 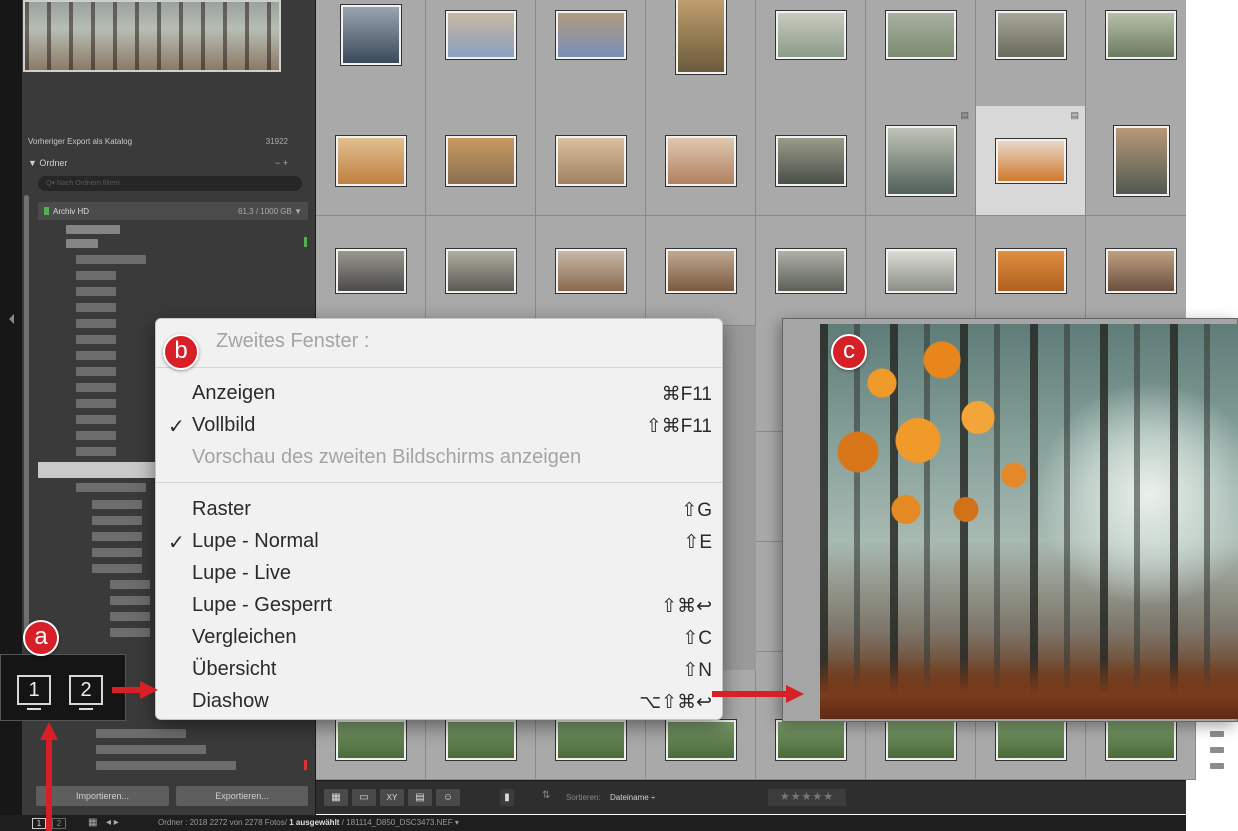 I want to click on secondary-window-button: 2, so click(x=86, y=692).